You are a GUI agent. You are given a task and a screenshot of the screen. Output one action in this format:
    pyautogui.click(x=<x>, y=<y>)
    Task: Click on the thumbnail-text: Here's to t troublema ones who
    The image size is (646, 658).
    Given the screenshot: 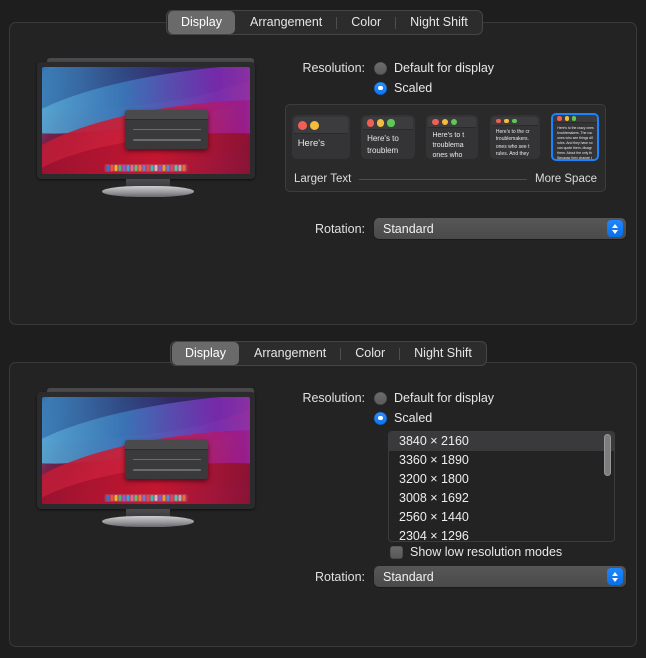 What is the action you would take?
    pyautogui.click(x=452, y=143)
    